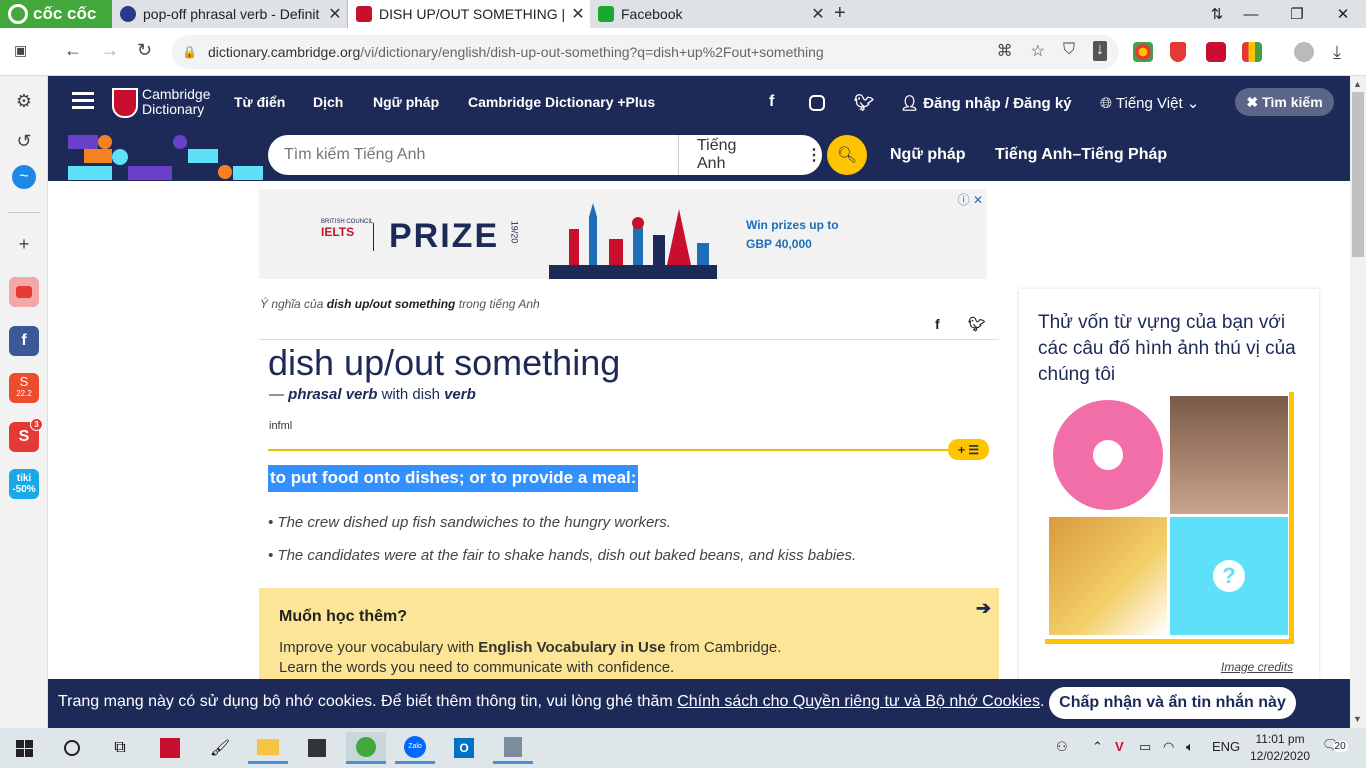 The width and height of the screenshot is (1366, 768). Describe the element at coordinates (1216, 52) in the screenshot. I see `pdf-extension-icon` at that location.